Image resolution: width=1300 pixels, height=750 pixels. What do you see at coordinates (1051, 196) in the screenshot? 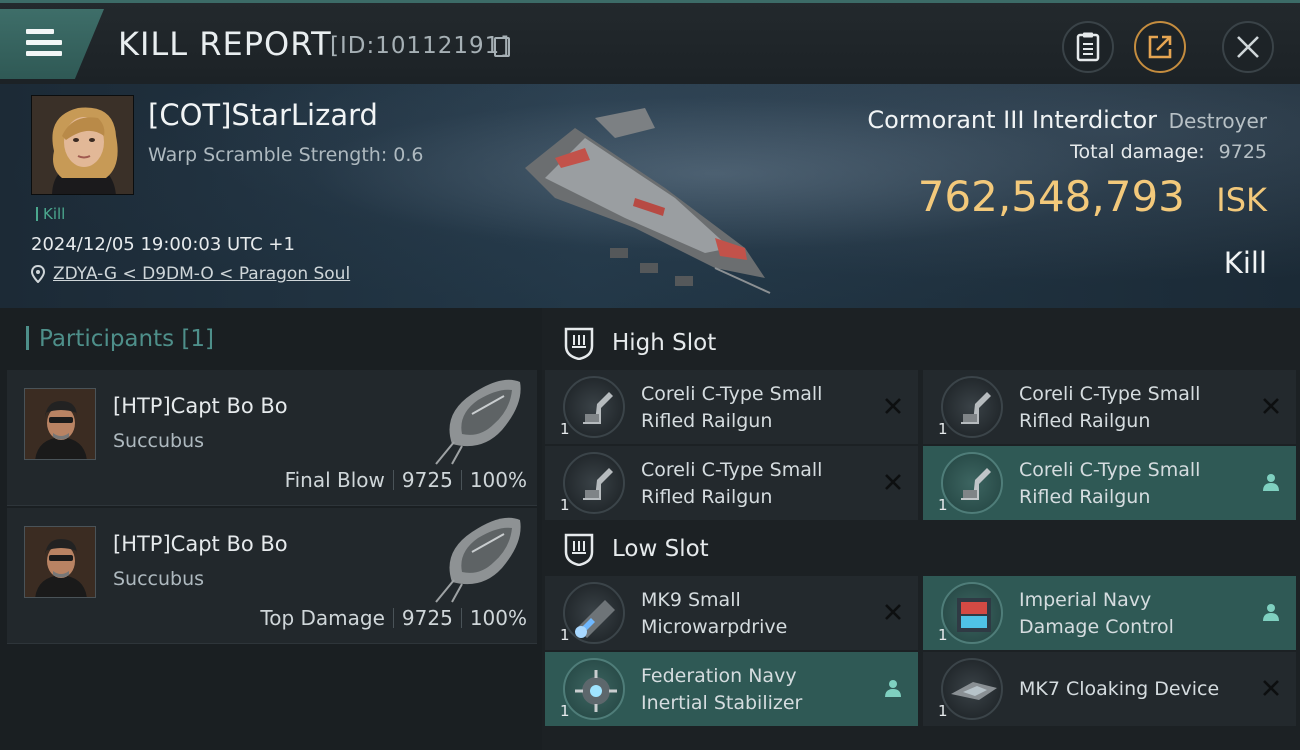
I see `isk-amount: 762,548,793` at bounding box center [1051, 196].